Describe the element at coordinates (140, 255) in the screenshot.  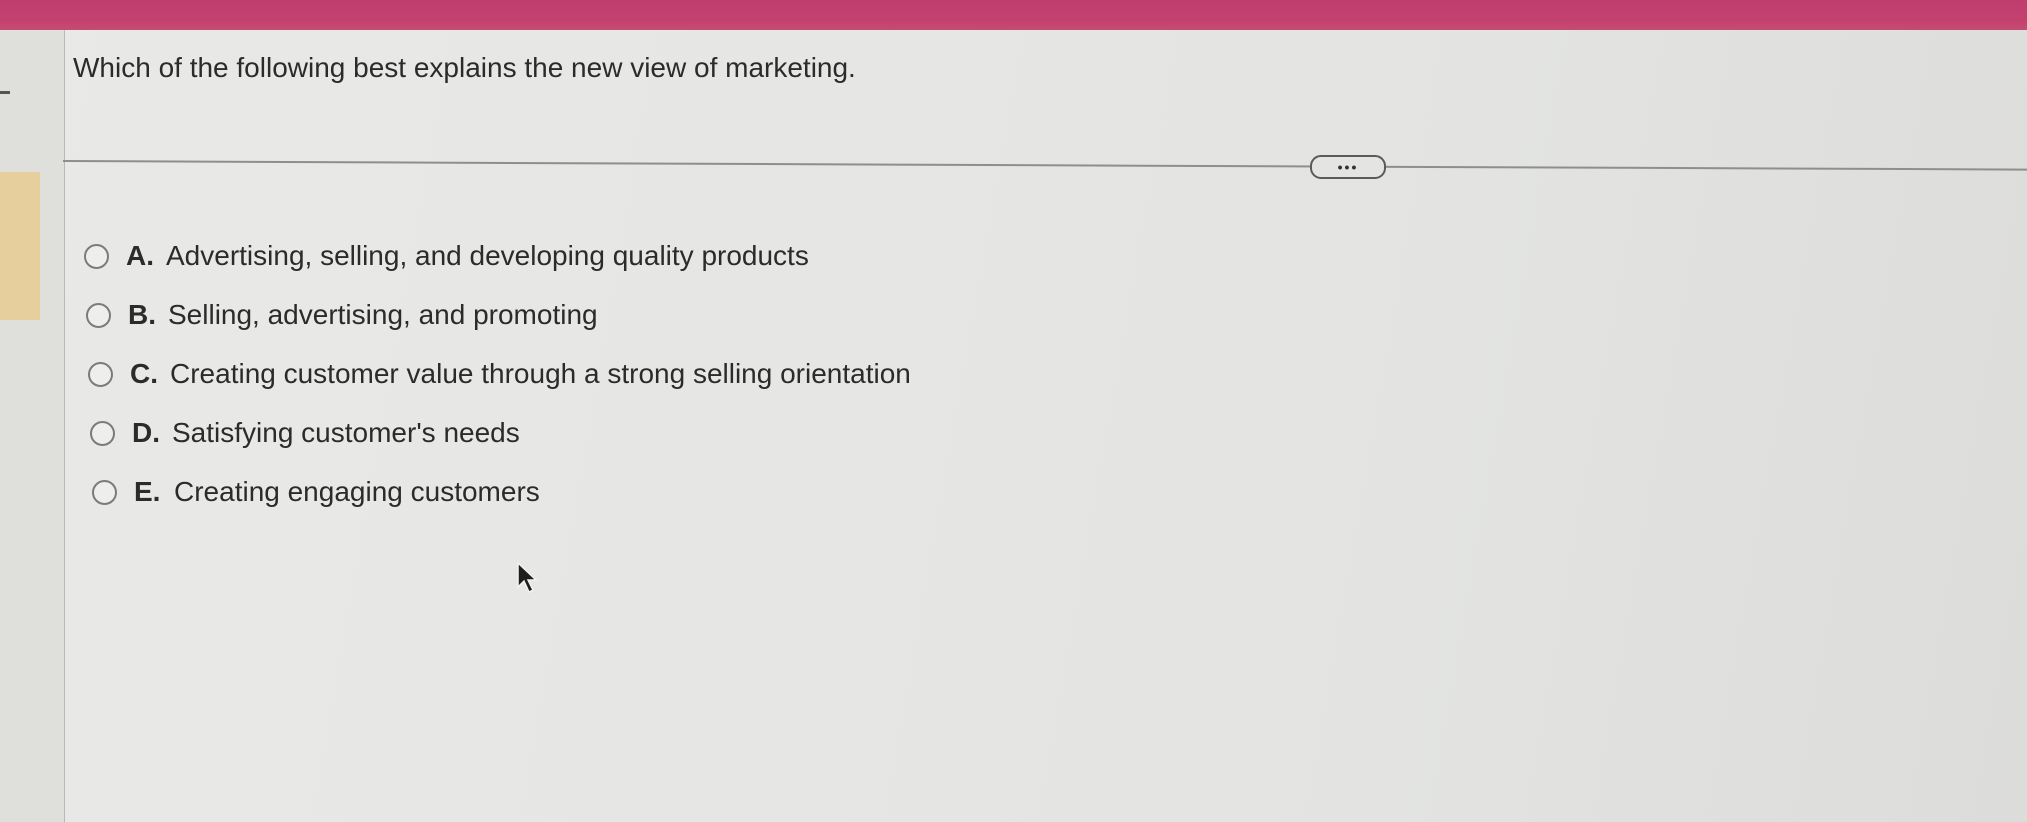
I see `option-letter: A.` at that location.